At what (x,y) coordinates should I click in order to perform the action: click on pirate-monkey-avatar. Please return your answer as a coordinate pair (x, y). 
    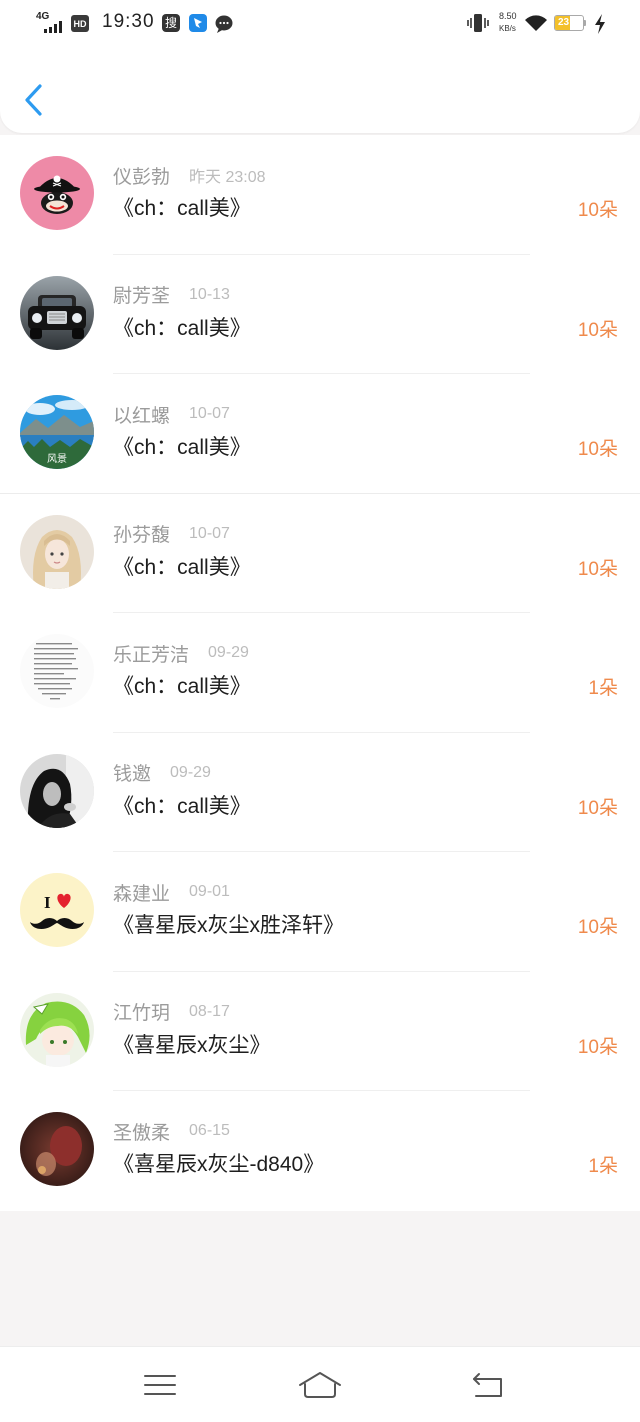
    Looking at the image, I should click on (57, 193).